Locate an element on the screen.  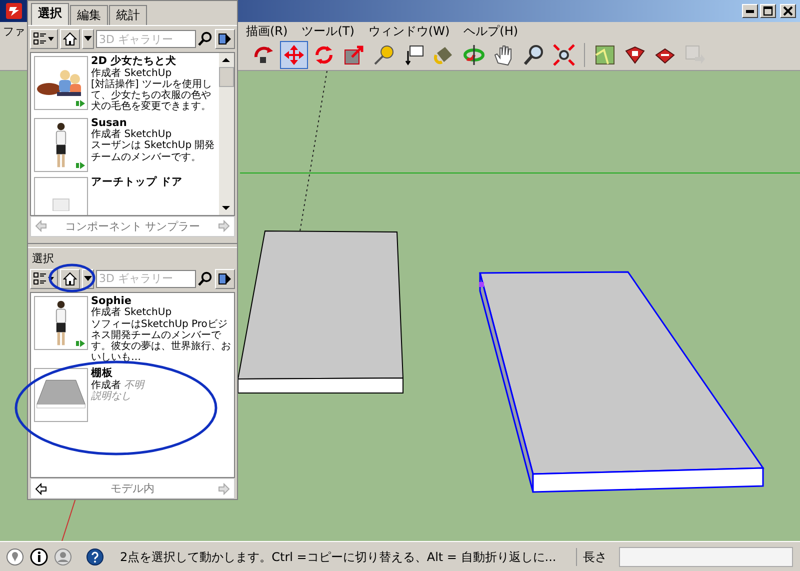
component-description: 説明なし is located at coordinates (111, 396).